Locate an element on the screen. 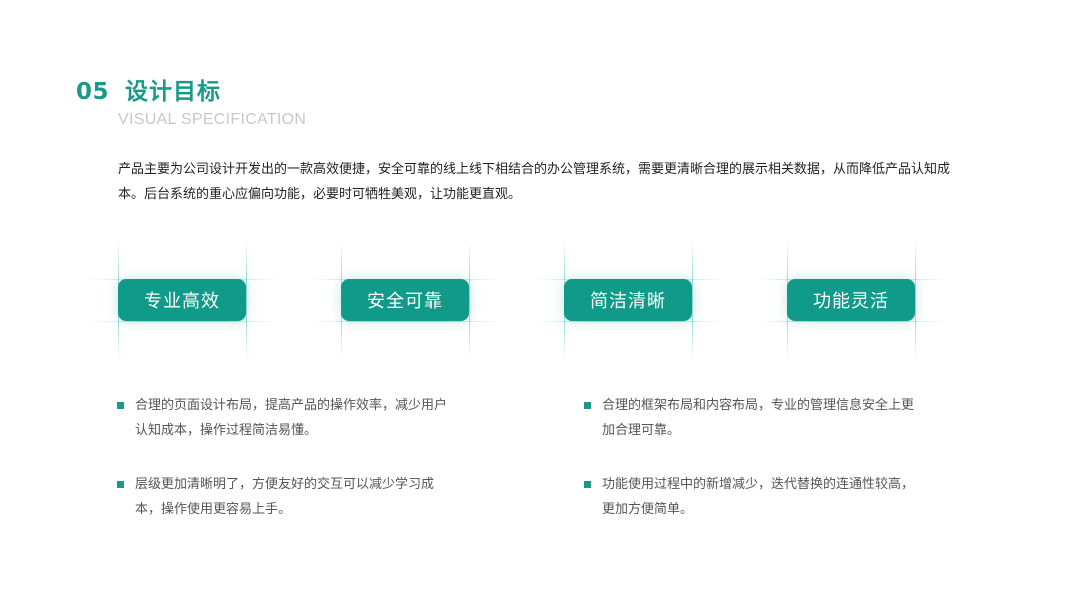 The image size is (1067, 600). bullet-item: 功能使用过程中的新增减少，迭代替换的连通性较高，更加方便简单。 is located at coordinates (753, 497).